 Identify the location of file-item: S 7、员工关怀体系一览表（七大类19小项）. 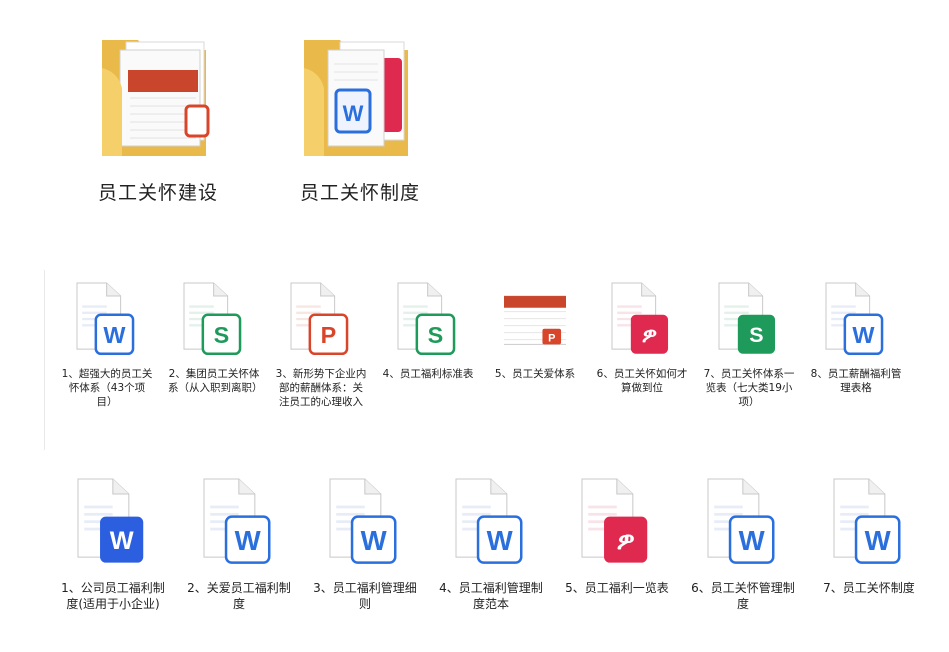
(749, 345).